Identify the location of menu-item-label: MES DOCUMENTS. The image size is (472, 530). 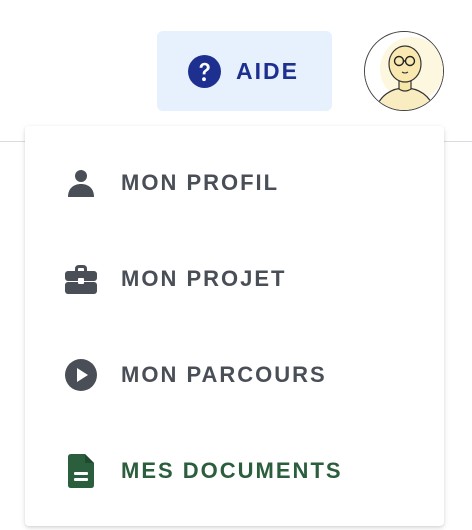
(232, 470).